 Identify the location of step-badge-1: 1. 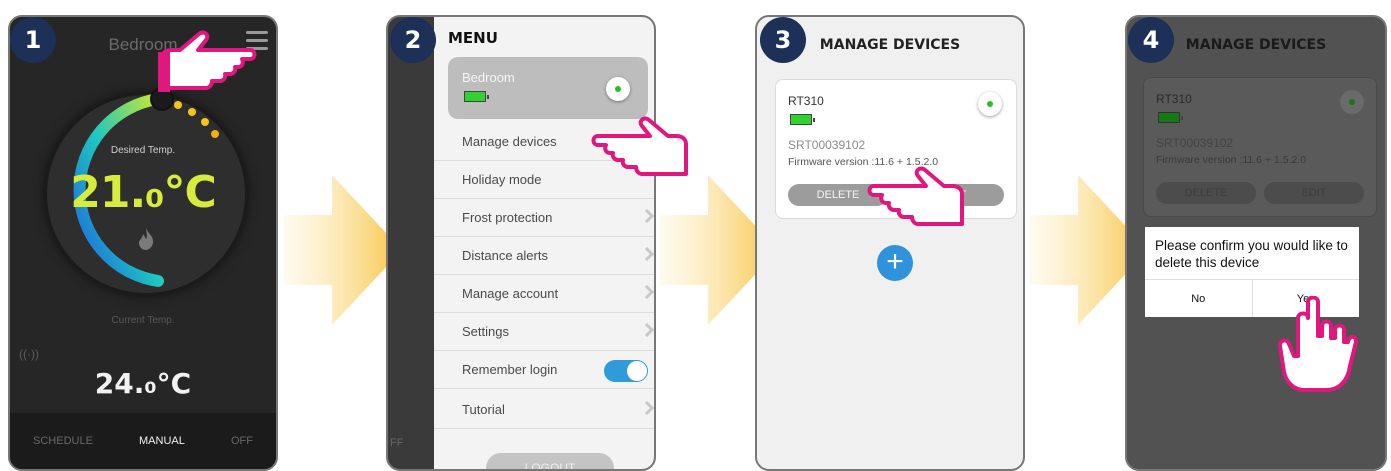
(33, 40).